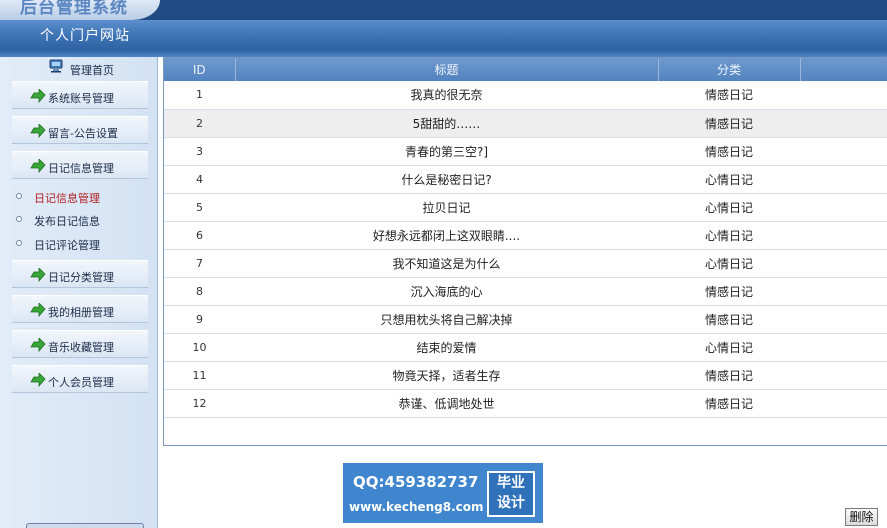 Image resolution: width=887 pixels, height=528 pixels. What do you see at coordinates (199, 403) in the screenshot?
I see `cell-id: 12` at bounding box center [199, 403].